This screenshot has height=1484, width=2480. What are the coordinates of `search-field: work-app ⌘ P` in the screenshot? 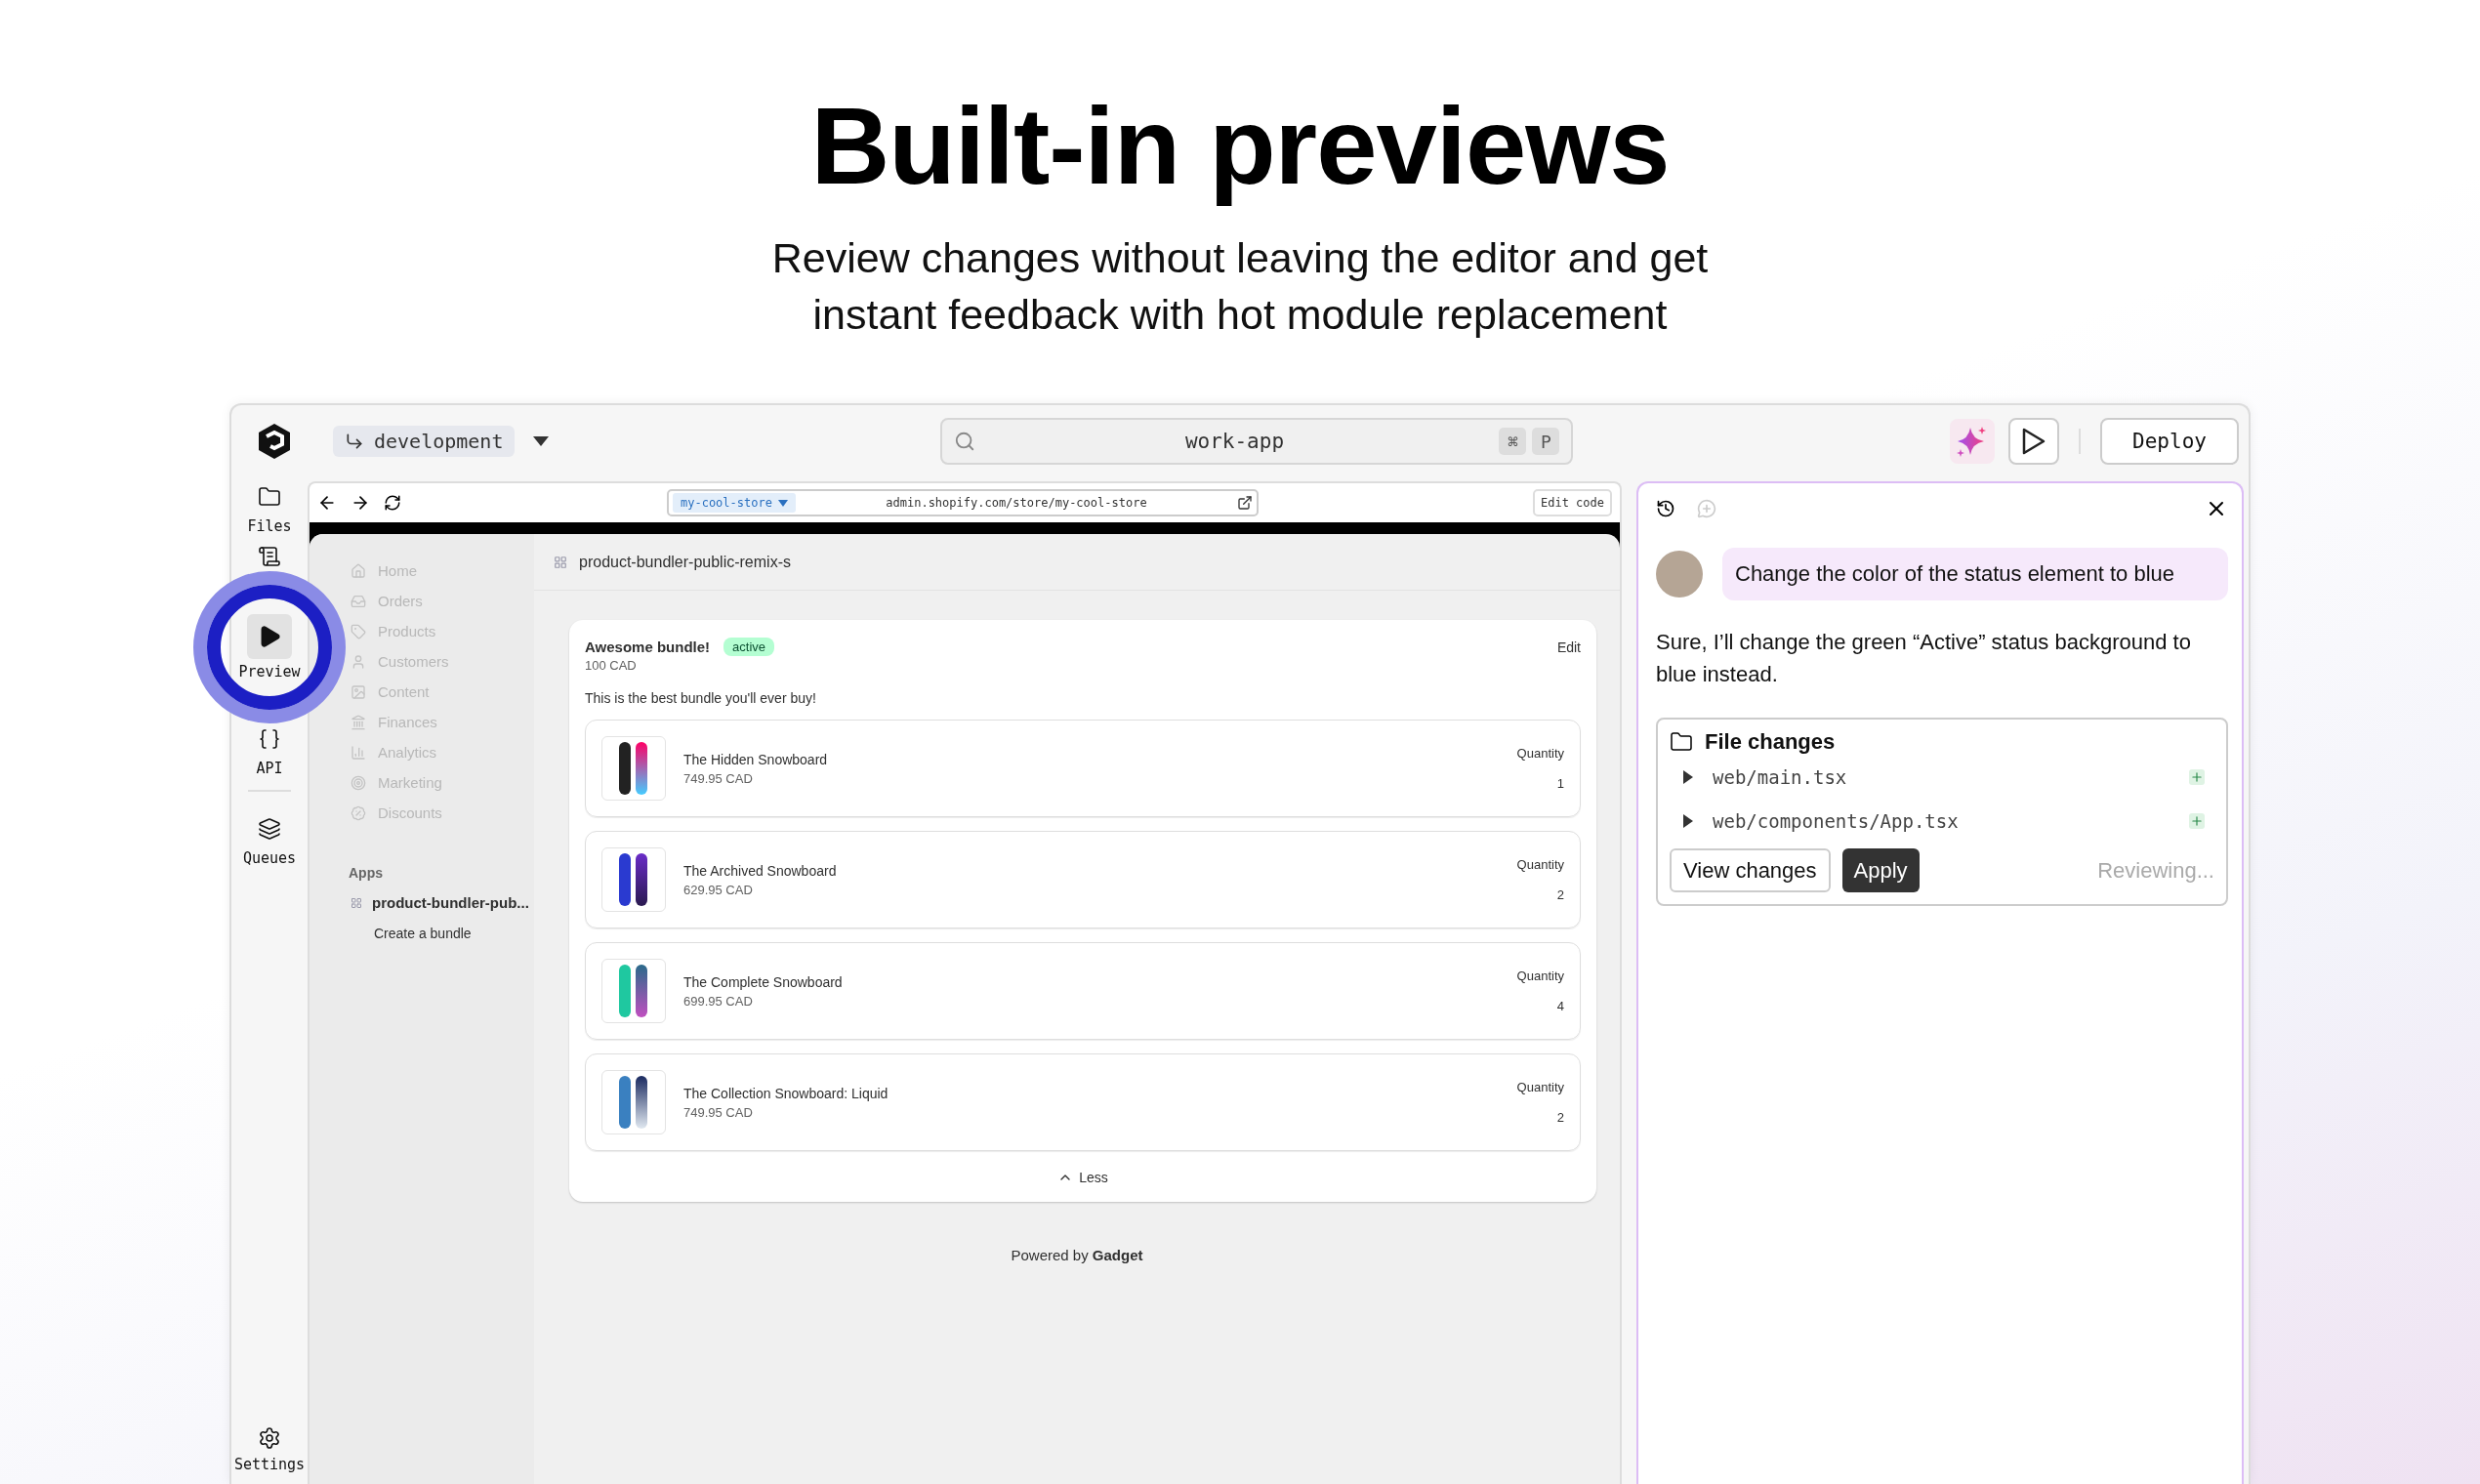 It's located at (1257, 442).